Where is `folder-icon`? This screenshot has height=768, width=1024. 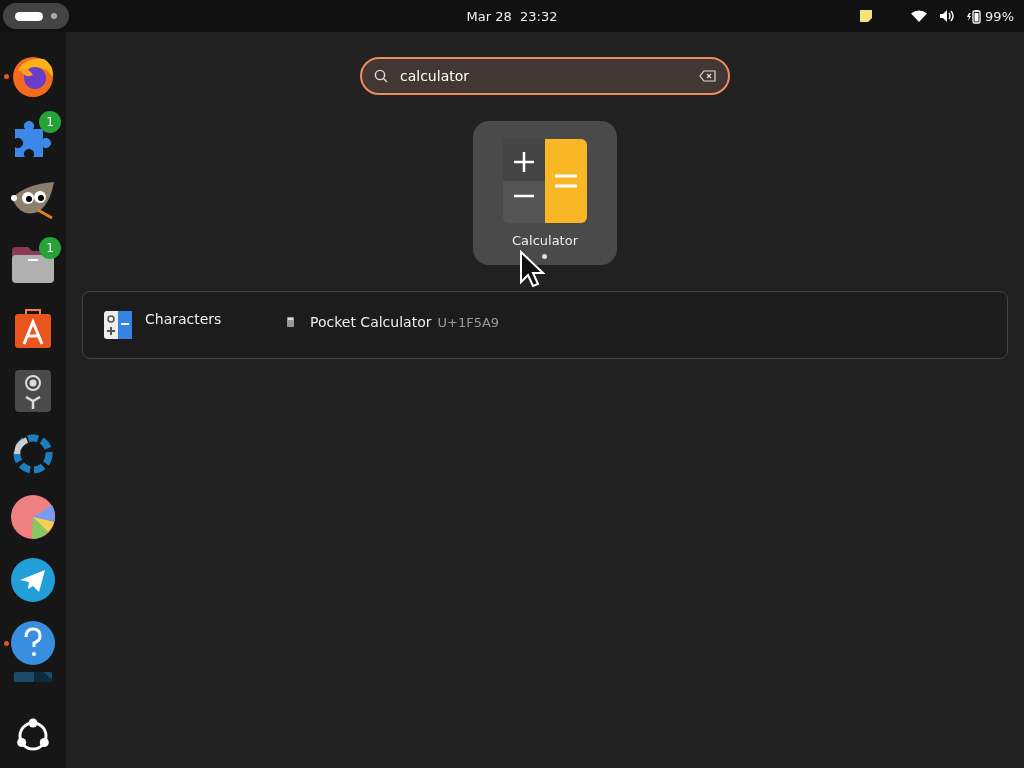
folder-icon is located at coordinates (33, 264).